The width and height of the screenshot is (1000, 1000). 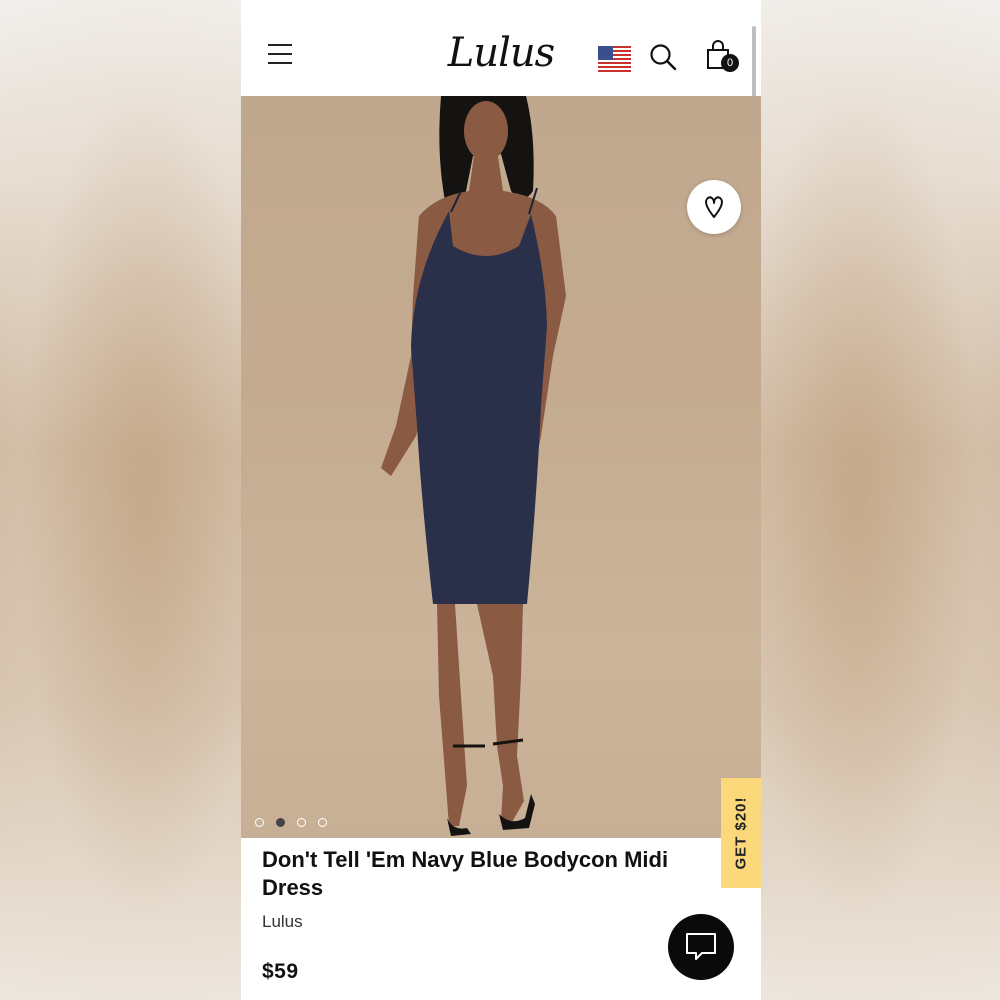 What do you see at coordinates (501, 94) in the screenshot?
I see `top-navigation-bar: Lulus 0` at bounding box center [501, 94].